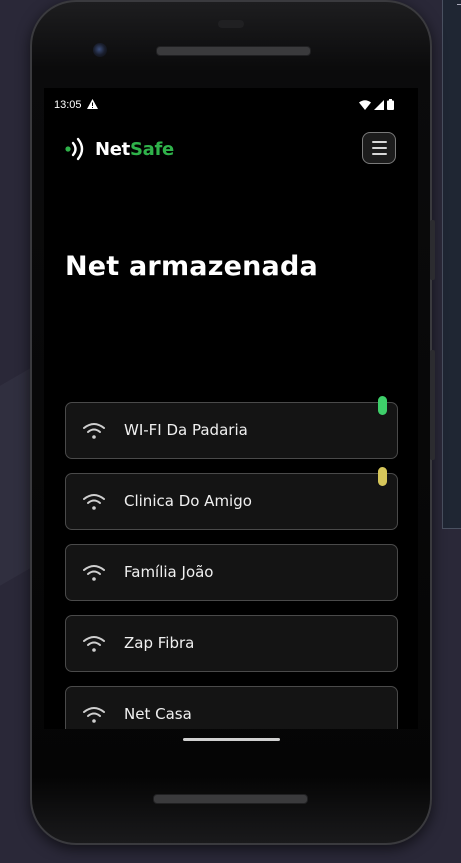  I want to click on network-name: Net Casa, so click(158, 714).